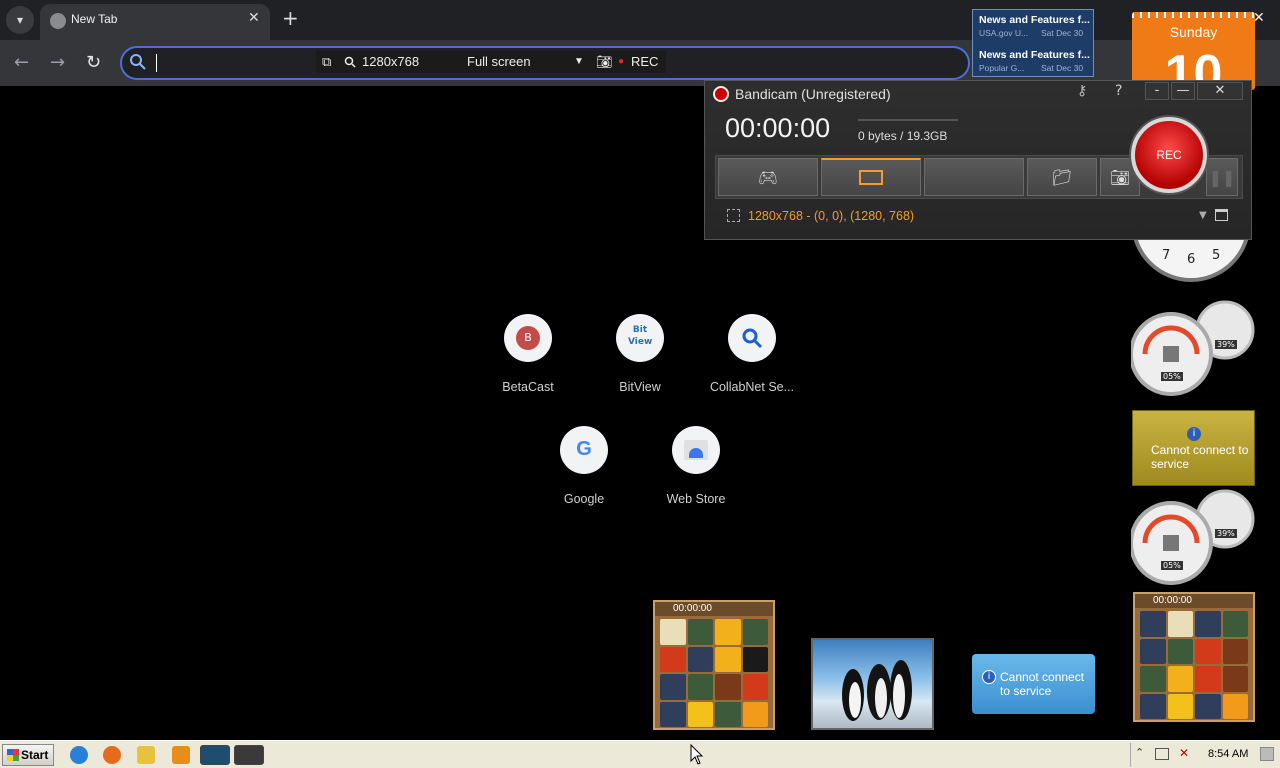  What do you see at coordinates (1162, 754) in the screenshot?
I see `network-icon` at bounding box center [1162, 754].